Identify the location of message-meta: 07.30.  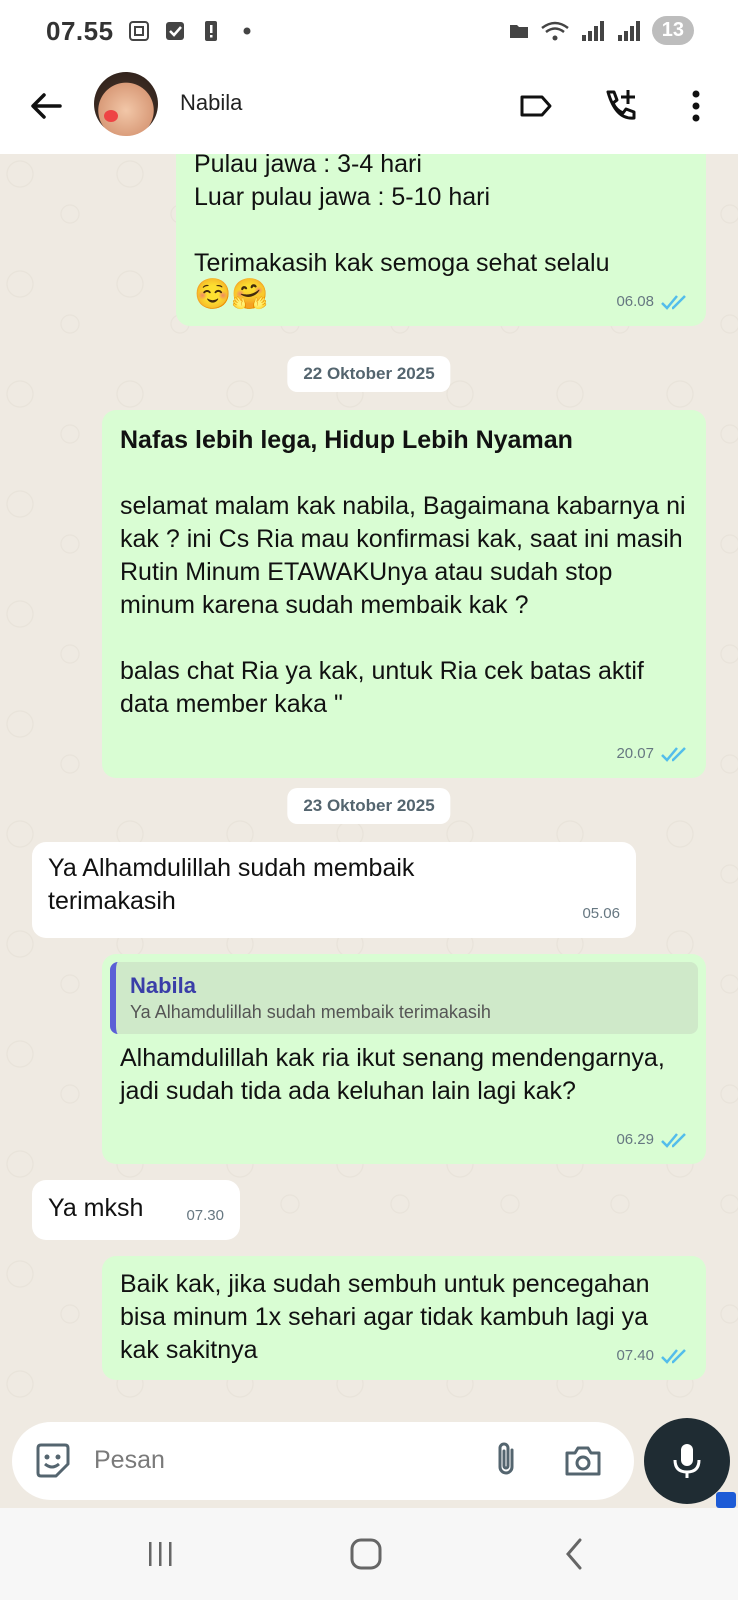
(205, 1215).